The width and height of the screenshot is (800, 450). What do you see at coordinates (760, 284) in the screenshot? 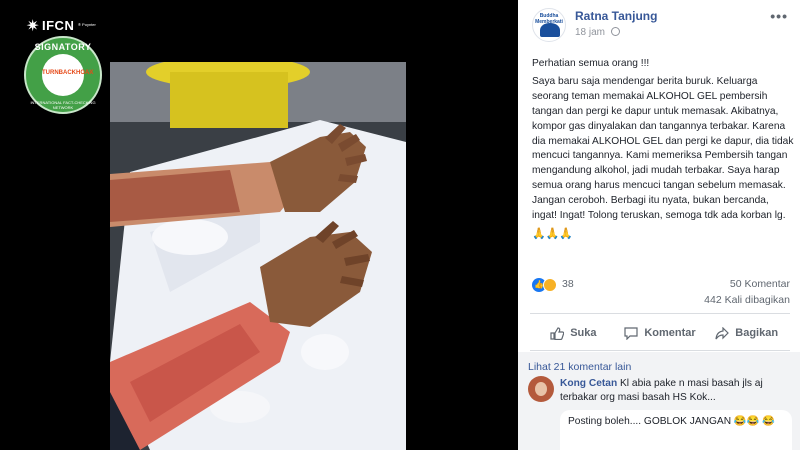
I see `comment-count: 50 Komentar` at bounding box center [760, 284].